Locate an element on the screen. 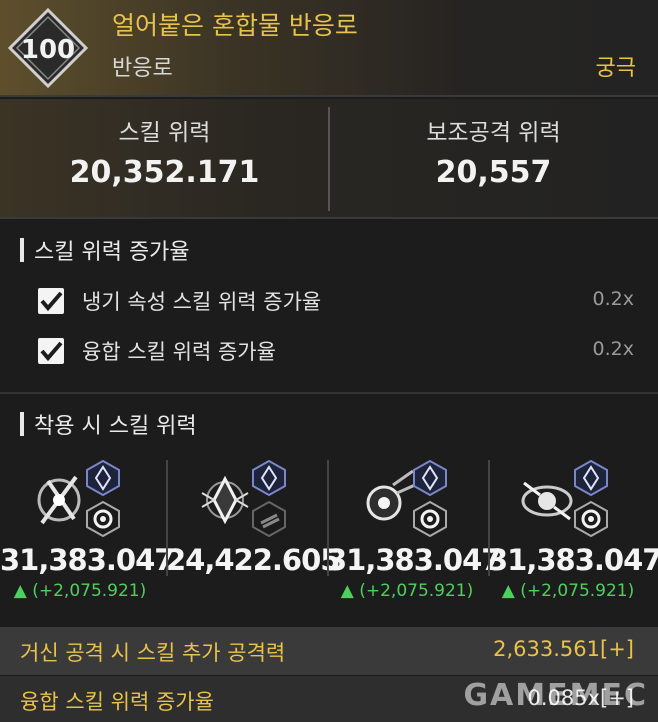  watermark: GAMEMEC is located at coordinates (555, 695).